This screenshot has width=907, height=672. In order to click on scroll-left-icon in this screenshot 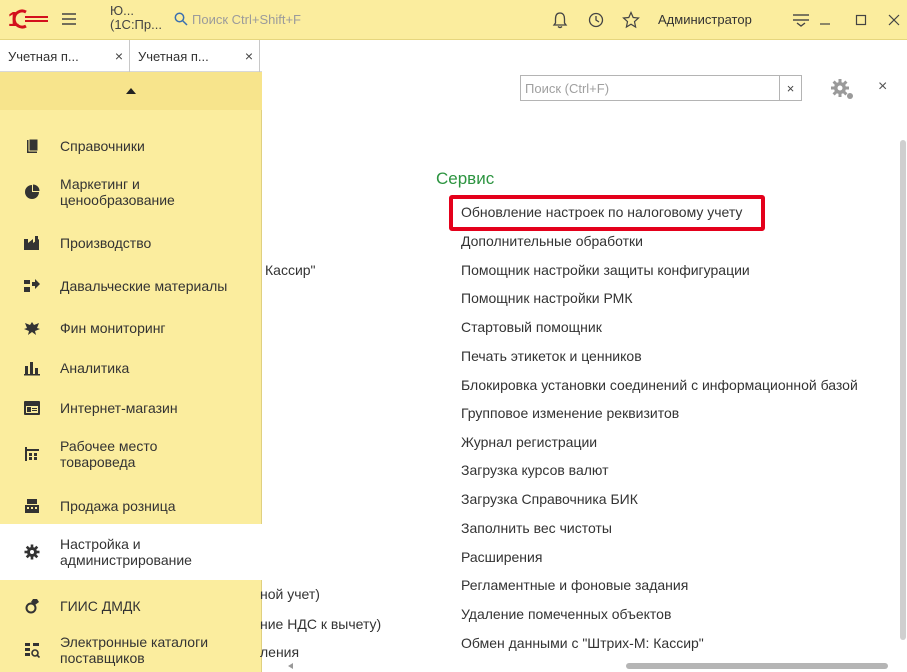, I will do `click(291, 666)`.